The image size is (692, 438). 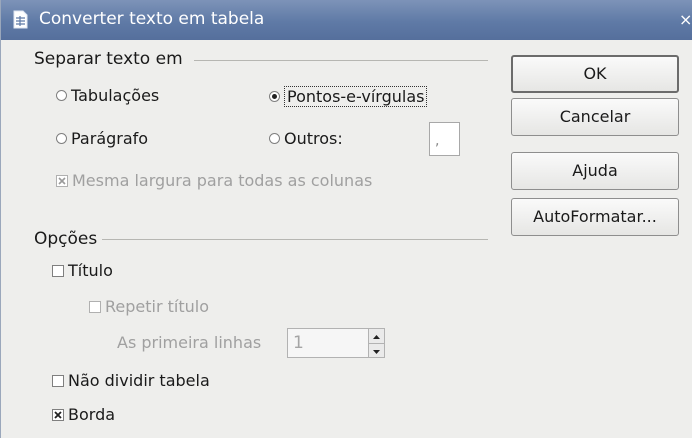 I want to click on radio-semicolons-label: Pontos-e-vírgulas, so click(x=356, y=96).